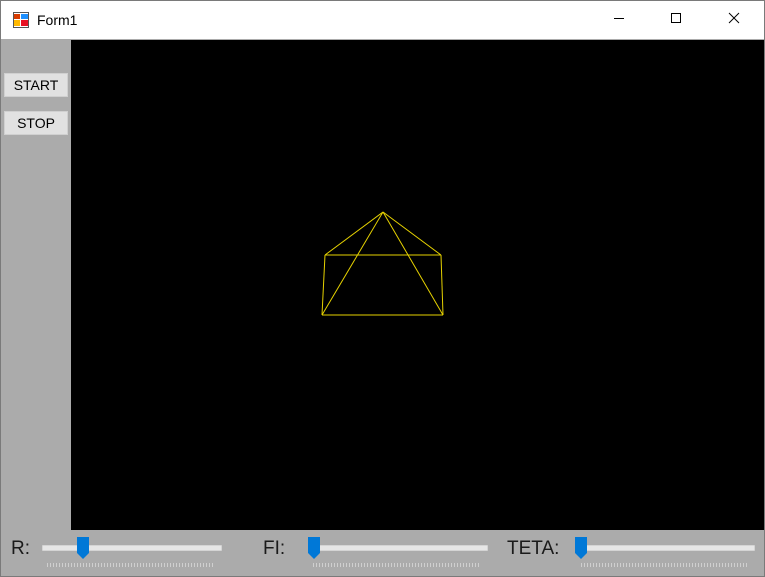  What do you see at coordinates (398, 548) in the screenshot?
I see `fi-slider-track` at bounding box center [398, 548].